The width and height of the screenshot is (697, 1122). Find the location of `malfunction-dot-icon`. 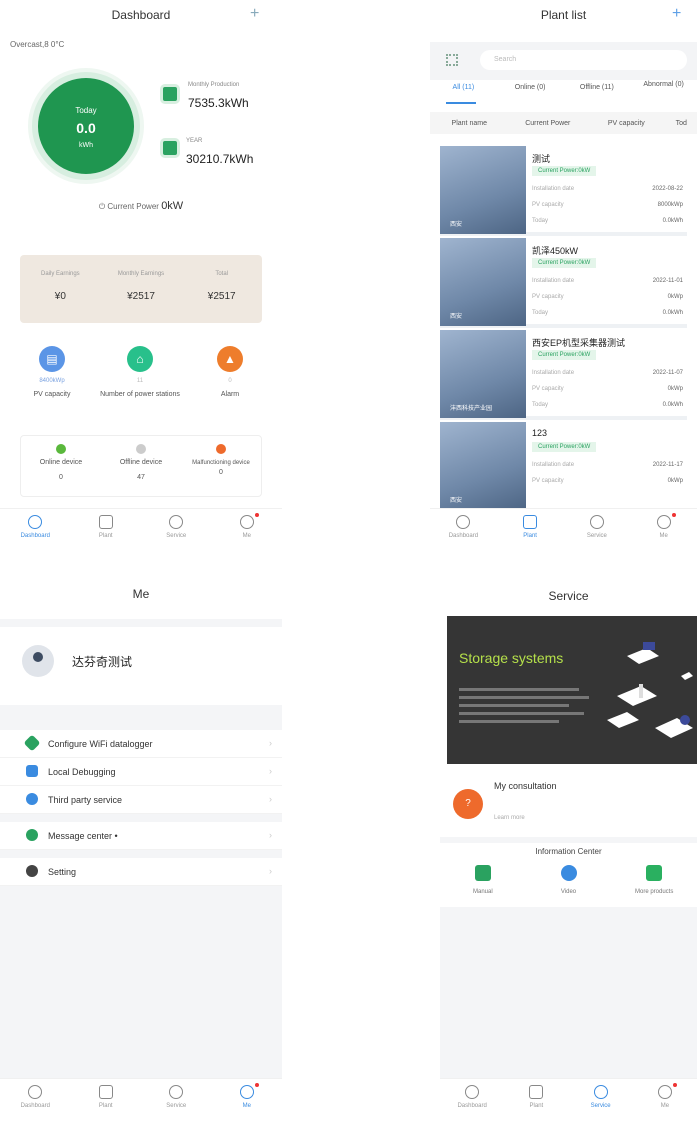

malfunction-dot-icon is located at coordinates (221, 449).